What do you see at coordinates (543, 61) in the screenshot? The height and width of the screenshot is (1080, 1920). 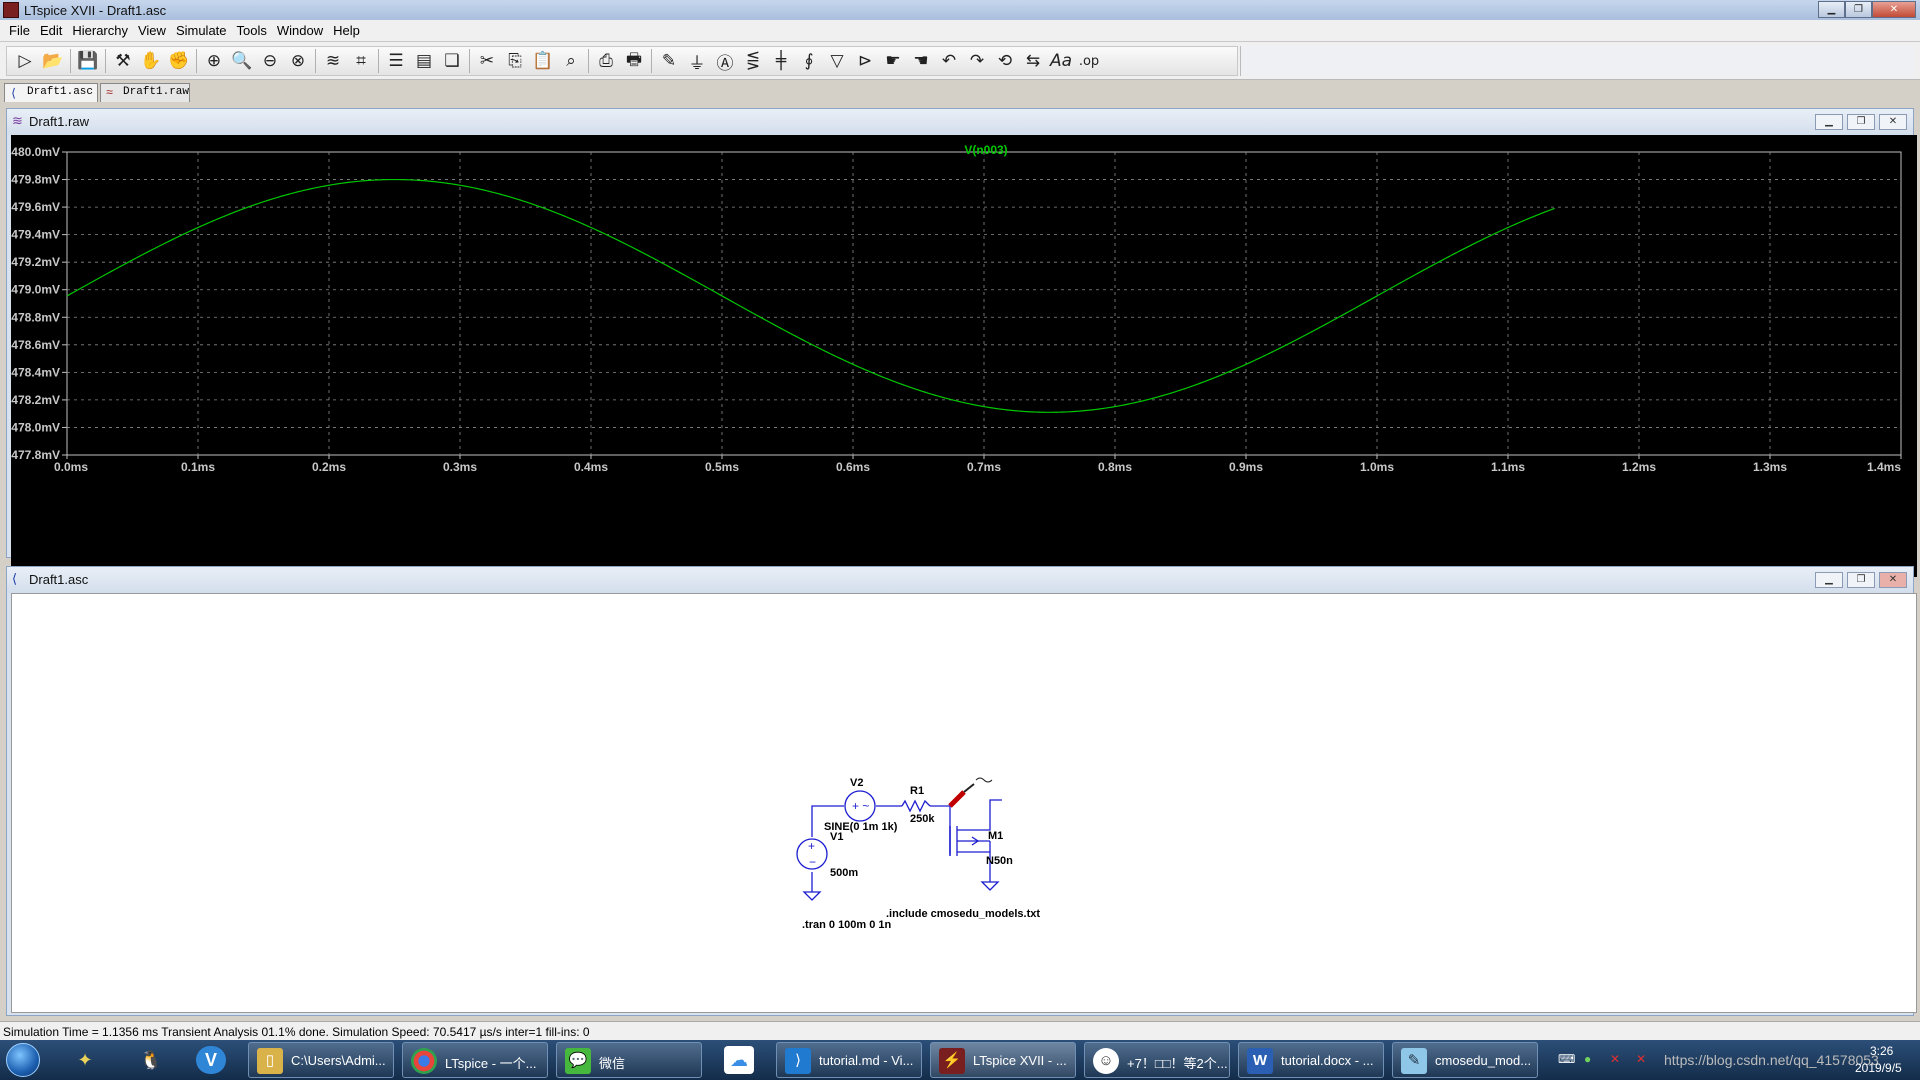 I see `paste-icon: 📋` at bounding box center [543, 61].